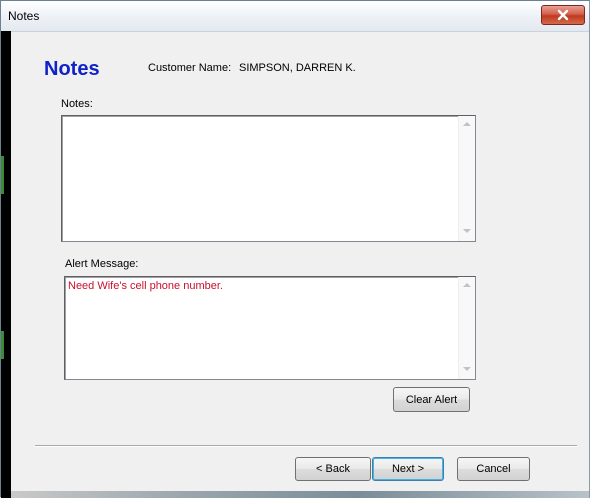  I want to click on page-title: Notes, so click(72, 69).